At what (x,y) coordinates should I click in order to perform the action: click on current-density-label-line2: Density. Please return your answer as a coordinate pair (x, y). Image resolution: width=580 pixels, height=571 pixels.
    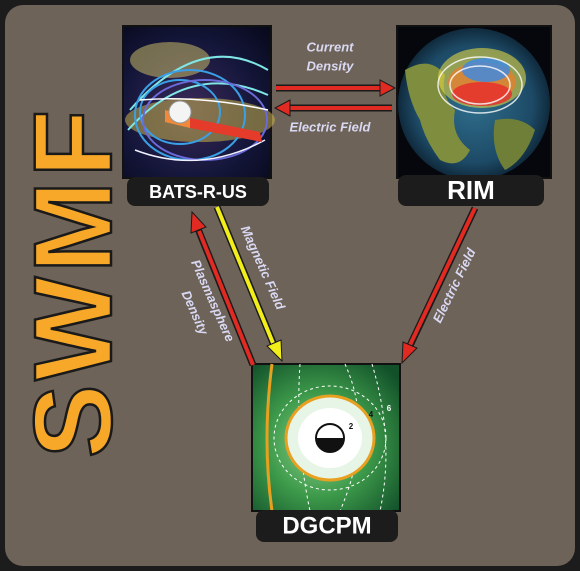
    Looking at the image, I should click on (331, 65).